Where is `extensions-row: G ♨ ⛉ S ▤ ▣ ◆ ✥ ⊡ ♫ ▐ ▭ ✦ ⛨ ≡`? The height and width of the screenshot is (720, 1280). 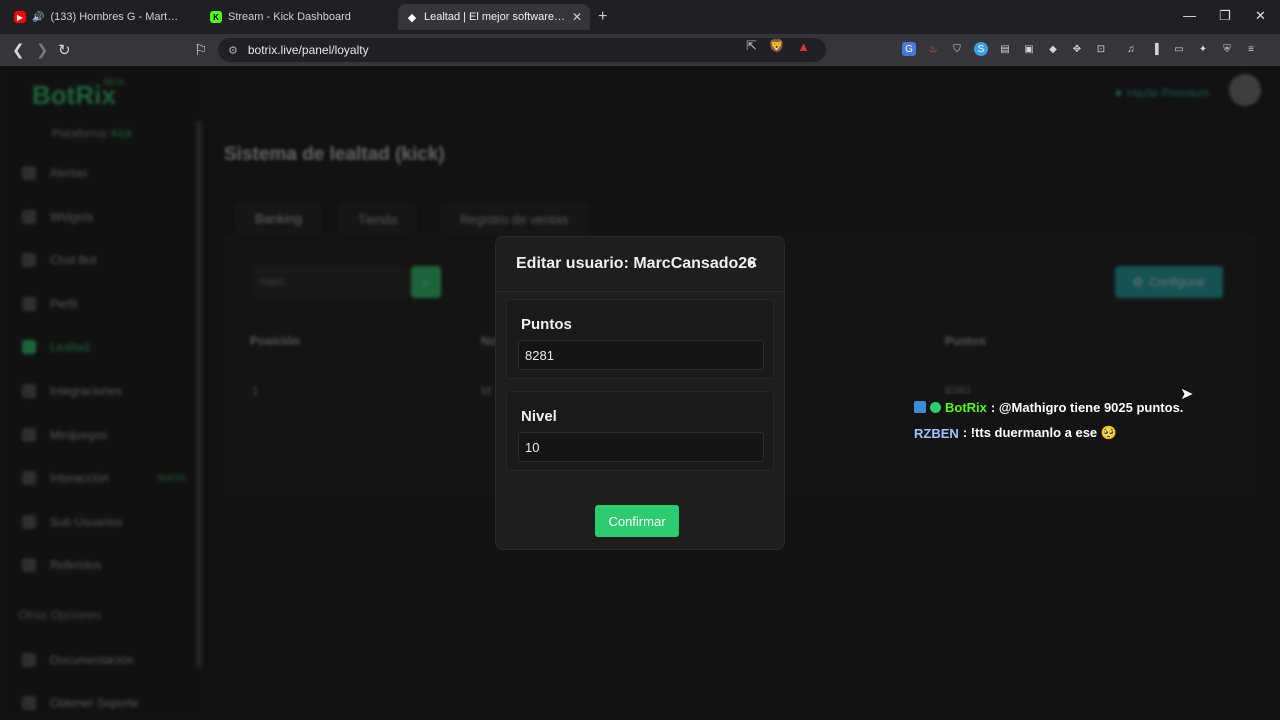
extensions-row: G ♨ ⛉ S ▤ ▣ ◆ ✥ ⊡ ♫ ▐ ▭ ✦ ⛨ ≡ is located at coordinates (1080, 49).